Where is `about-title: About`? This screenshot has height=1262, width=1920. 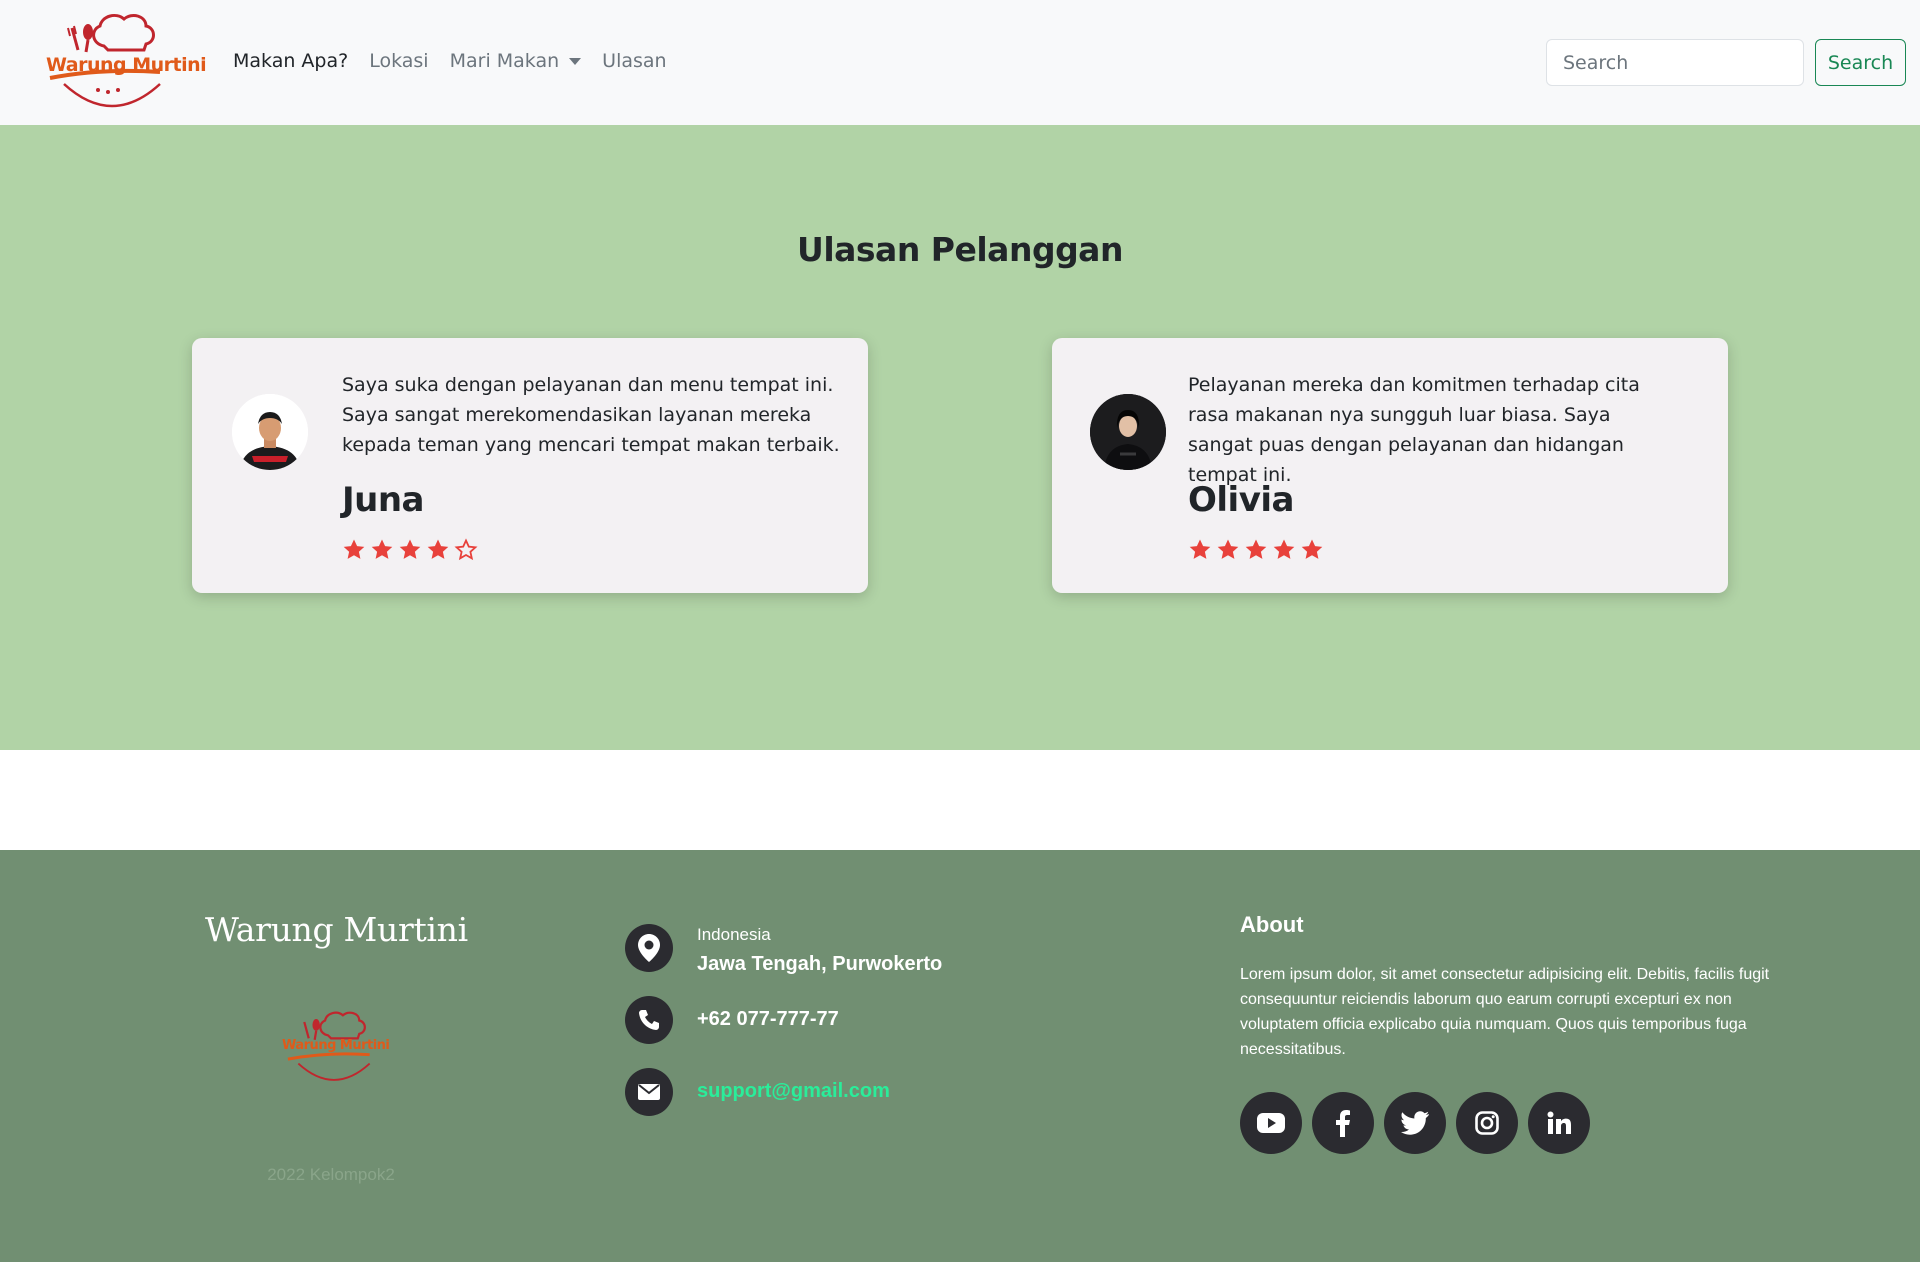 about-title: About is located at coordinates (1272, 924).